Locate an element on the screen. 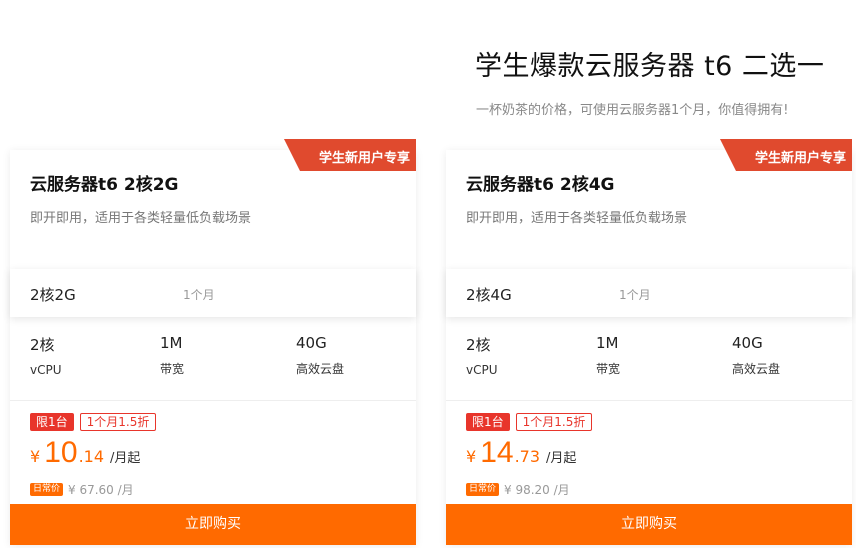 This screenshot has height=548, width=856. original-price: 日常价 ¥ 67.60 /月 is located at coordinates (82, 489).